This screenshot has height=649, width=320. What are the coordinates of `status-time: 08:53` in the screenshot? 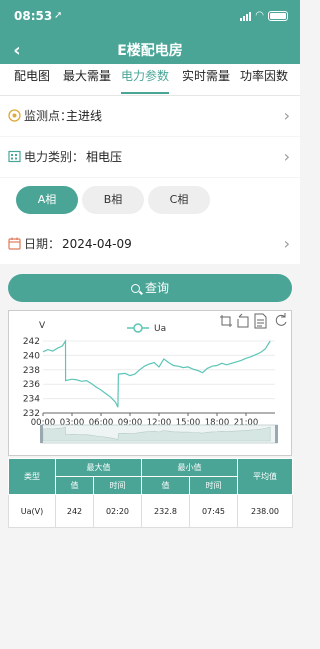 It's located at (33, 16).